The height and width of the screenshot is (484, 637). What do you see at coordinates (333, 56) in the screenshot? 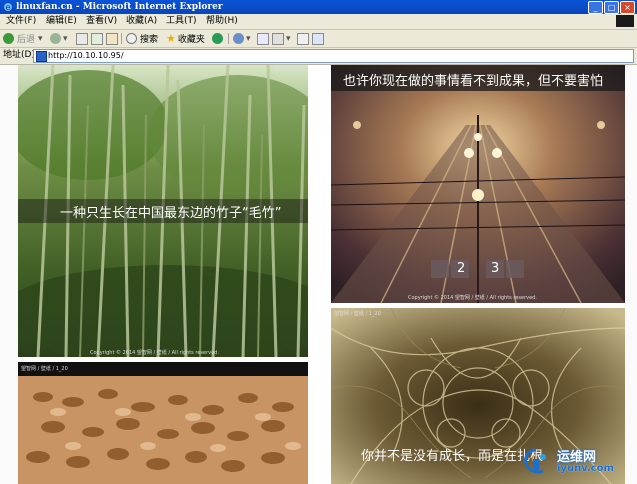
I see `address-input: http://10.10.10.95/` at bounding box center [333, 56].